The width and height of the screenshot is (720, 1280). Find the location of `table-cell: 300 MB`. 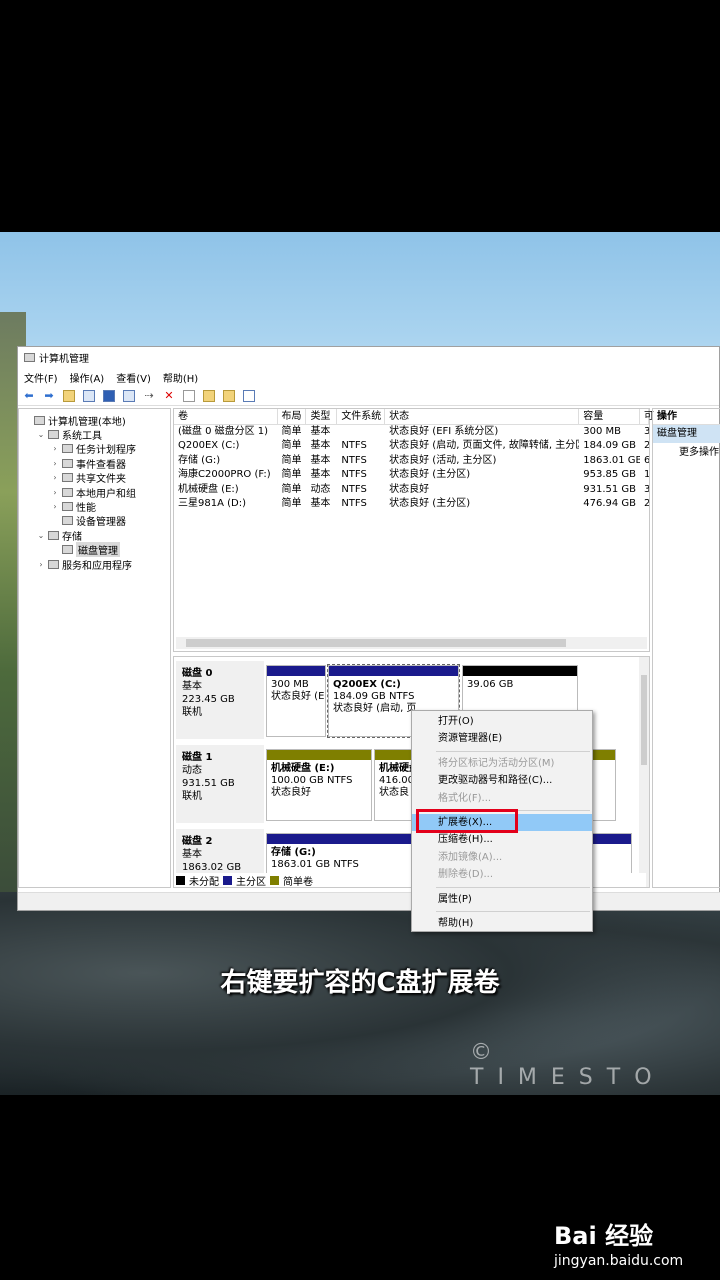

table-cell: 300 MB is located at coordinates (602, 431).